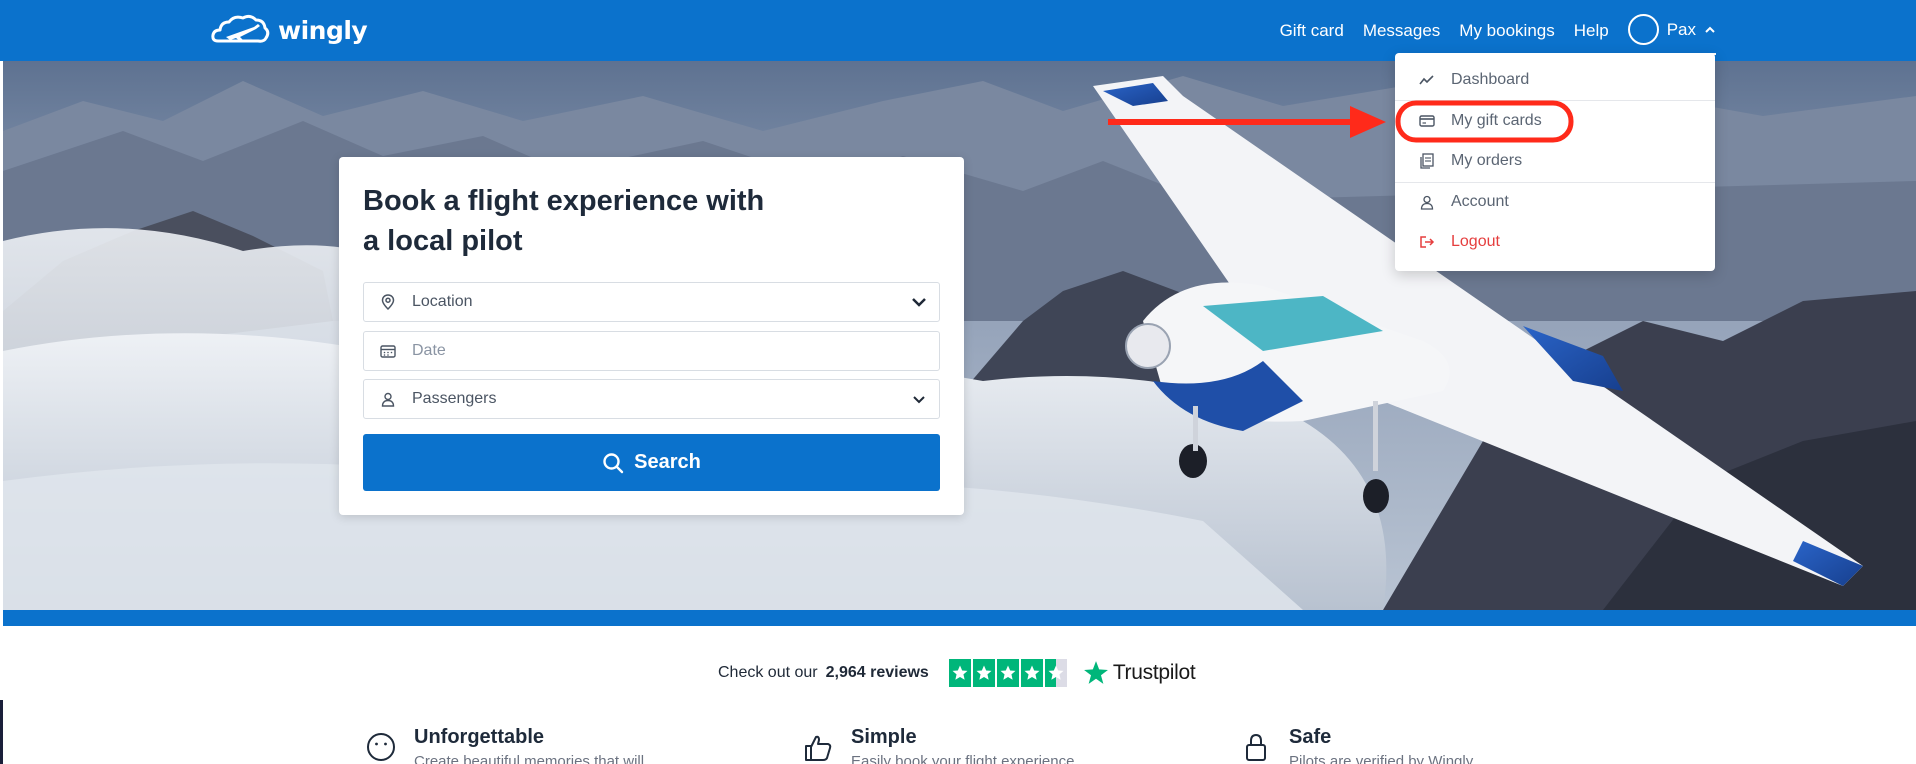 This screenshot has height=764, width=1916. Describe the element at coordinates (529, 758) in the screenshot. I see `feature-description: Create beautiful memories that will` at that location.